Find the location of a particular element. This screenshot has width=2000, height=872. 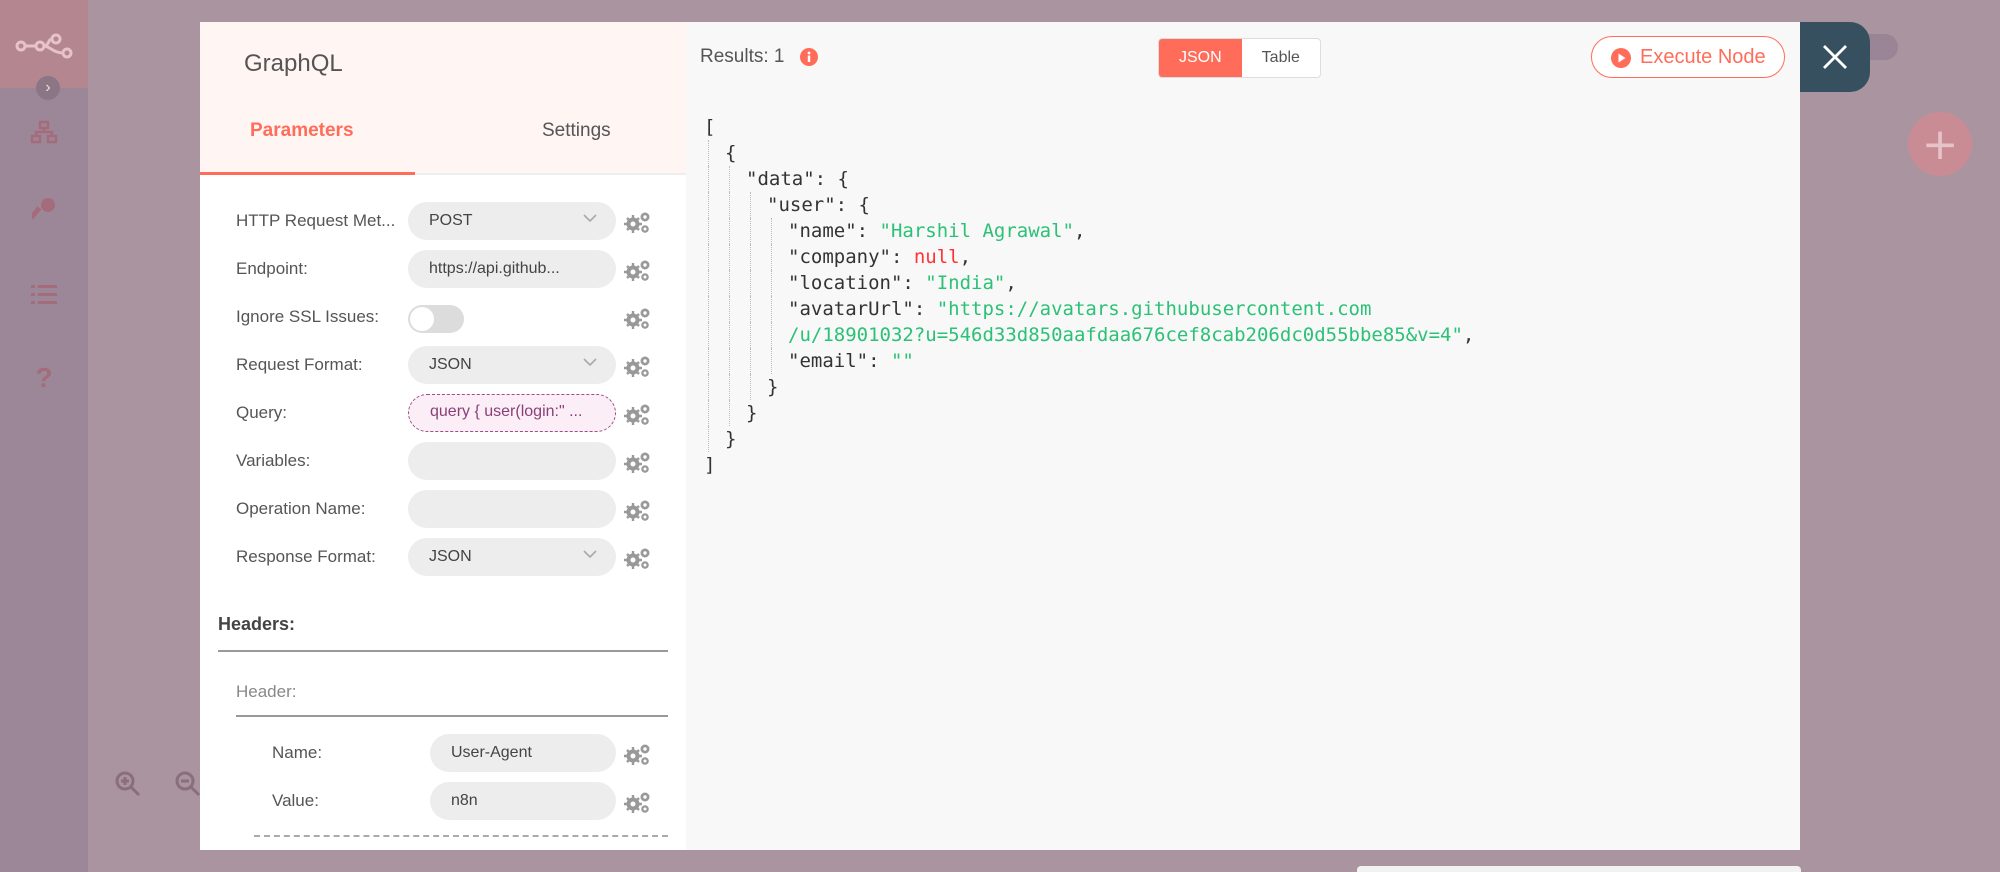

n8n-logo is located at coordinates (44, 44).